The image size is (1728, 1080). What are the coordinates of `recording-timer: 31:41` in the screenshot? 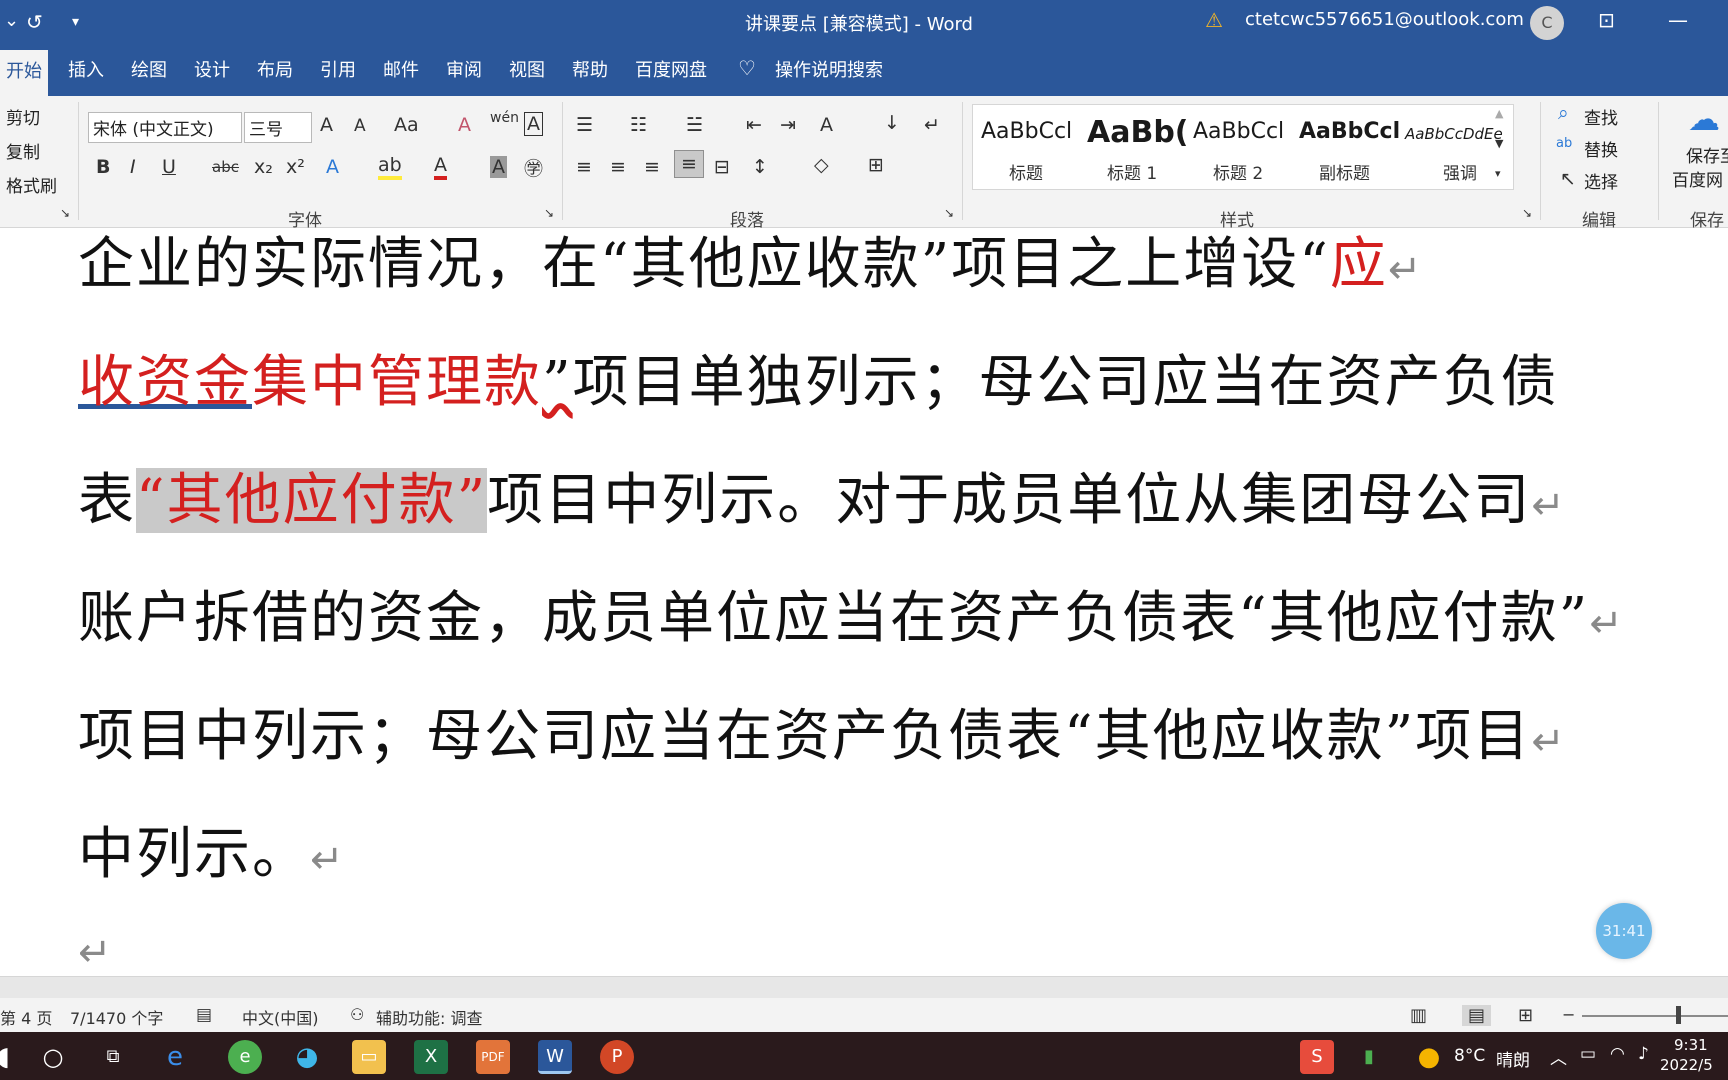 It's located at (1624, 931).